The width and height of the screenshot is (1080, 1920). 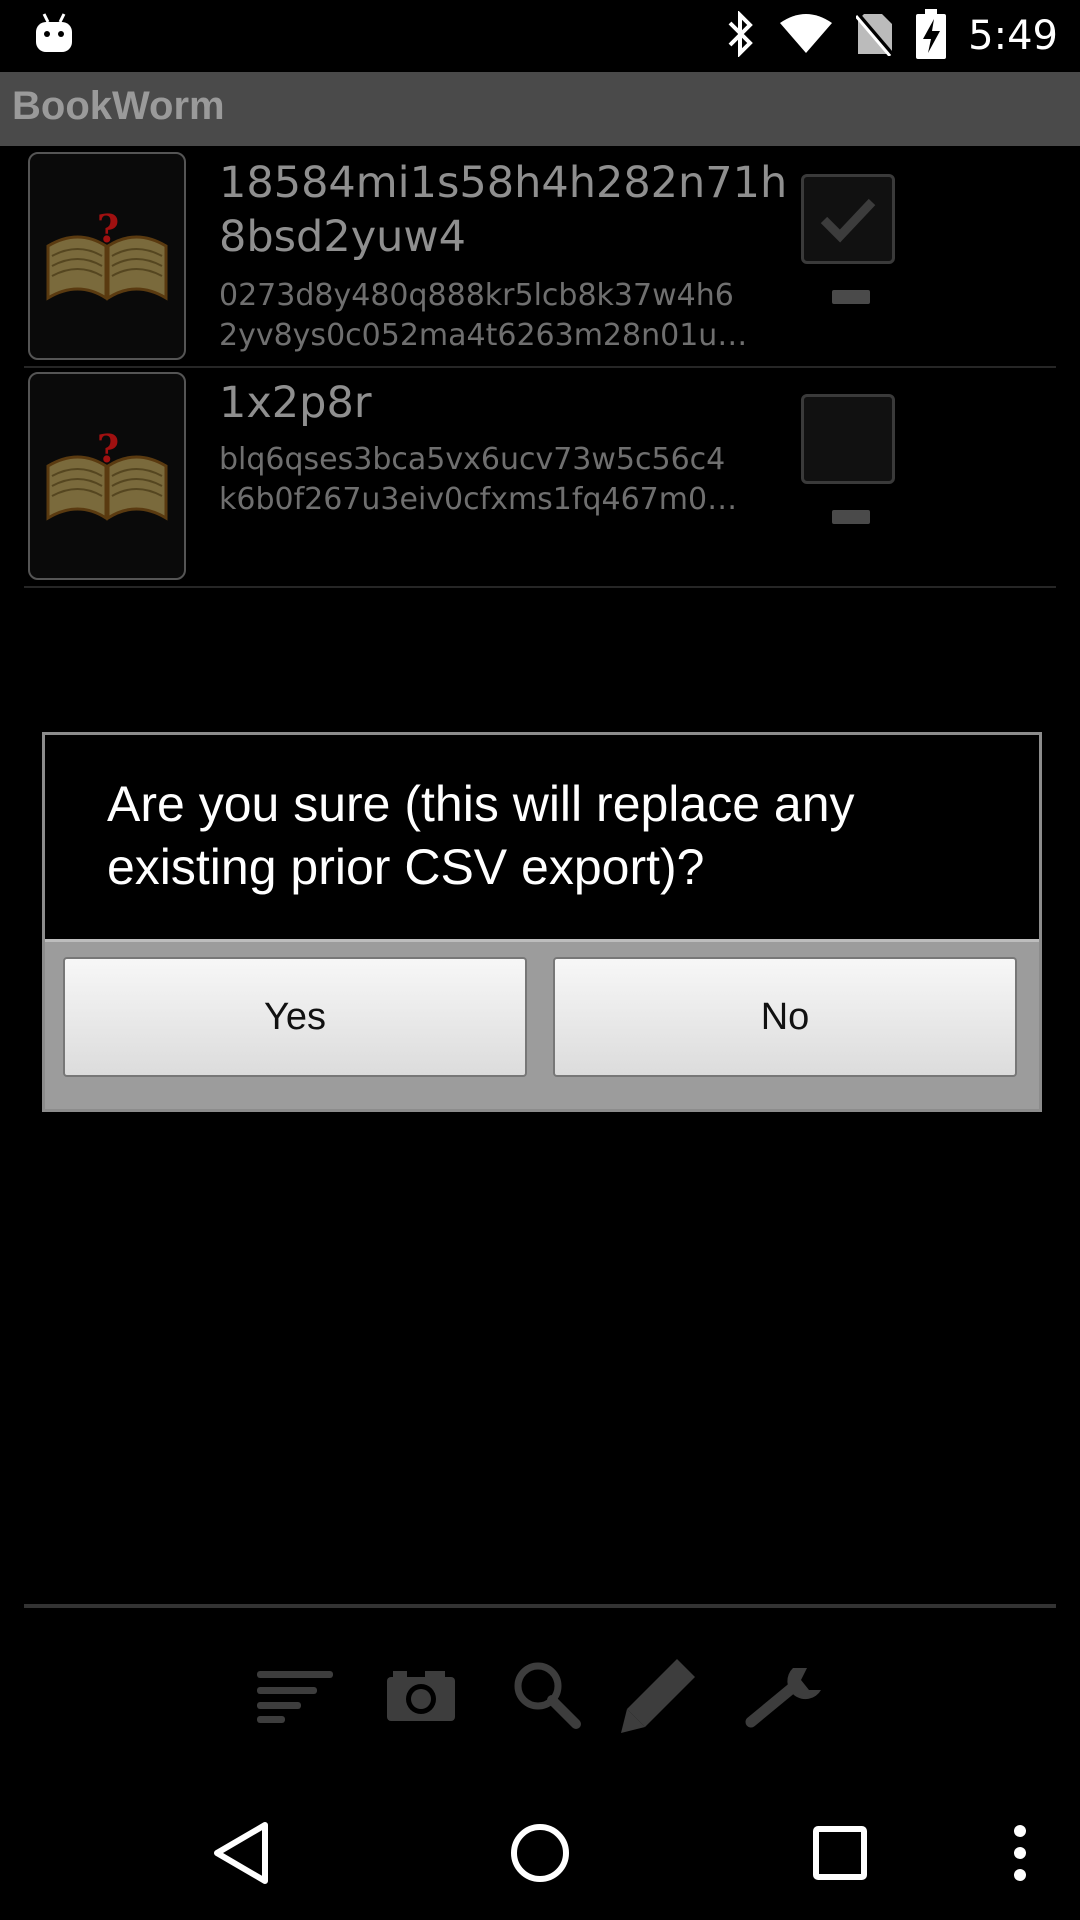 What do you see at coordinates (54, 36) in the screenshot?
I see `android-icon` at bounding box center [54, 36].